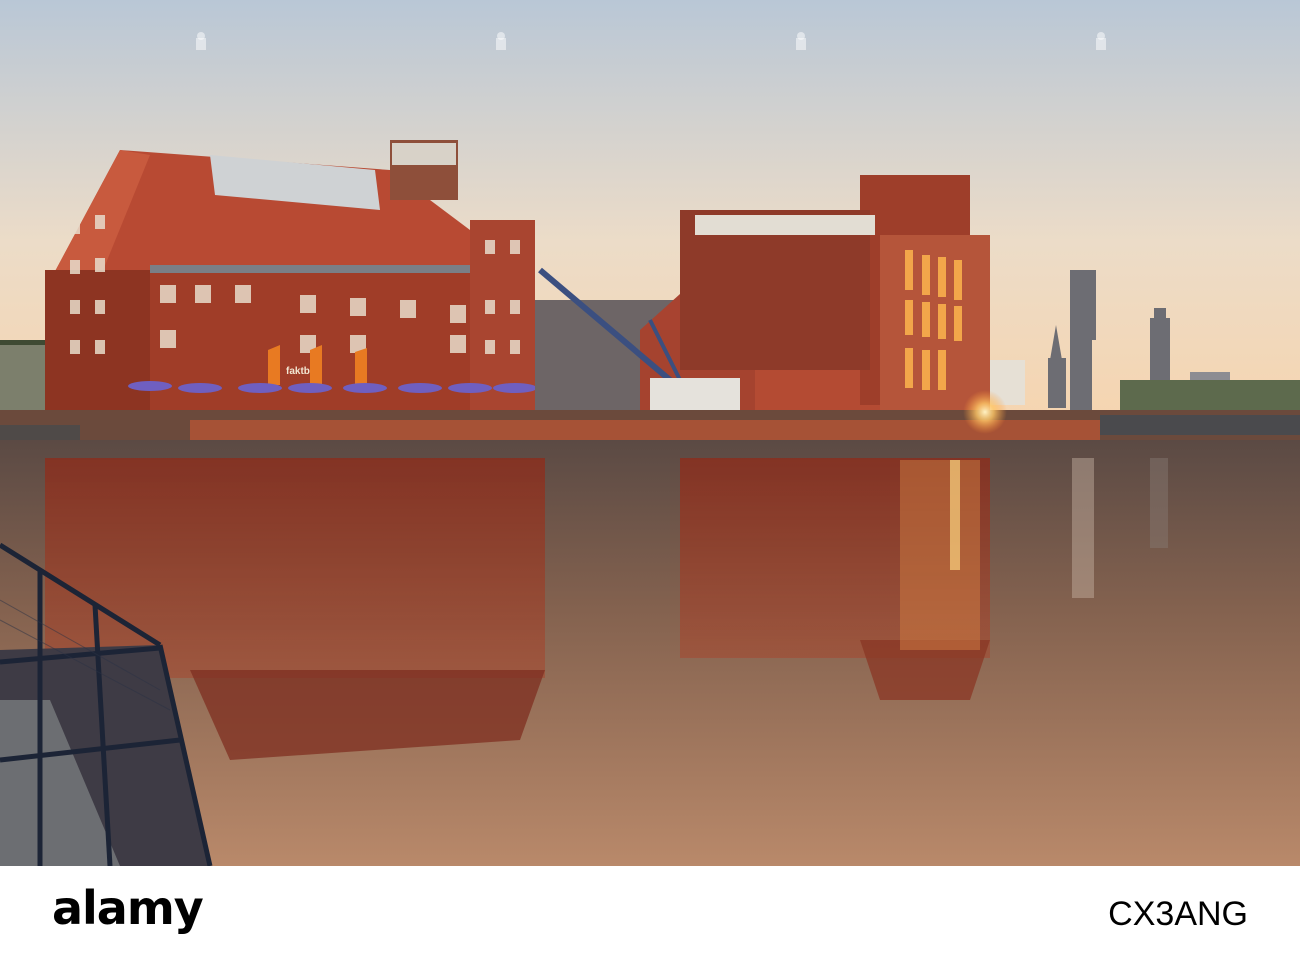 The width and height of the screenshot is (1300, 956). I want to click on brand-name: alamy, so click(128, 908).